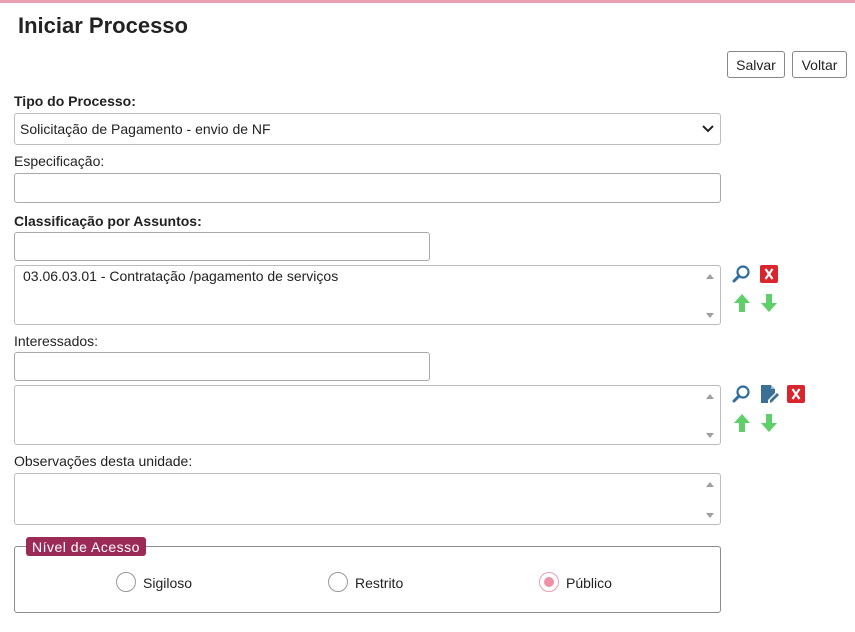  I want to click on save-button-label: Salvar, so click(756, 64).